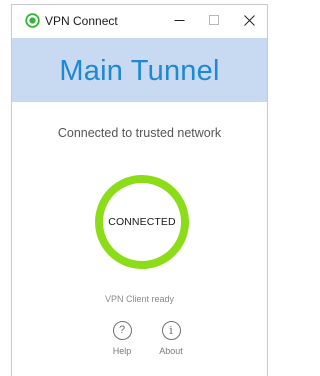  What do you see at coordinates (122, 351) in the screenshot?
I see `help-label: Help` at bounding box center [122, 351].